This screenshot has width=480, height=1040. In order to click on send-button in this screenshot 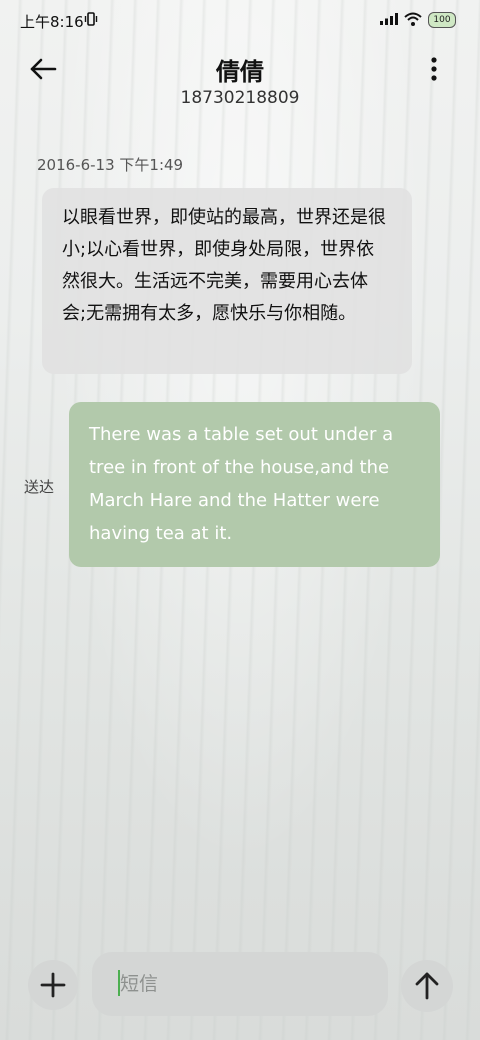, I will do `click(427, 986)`.